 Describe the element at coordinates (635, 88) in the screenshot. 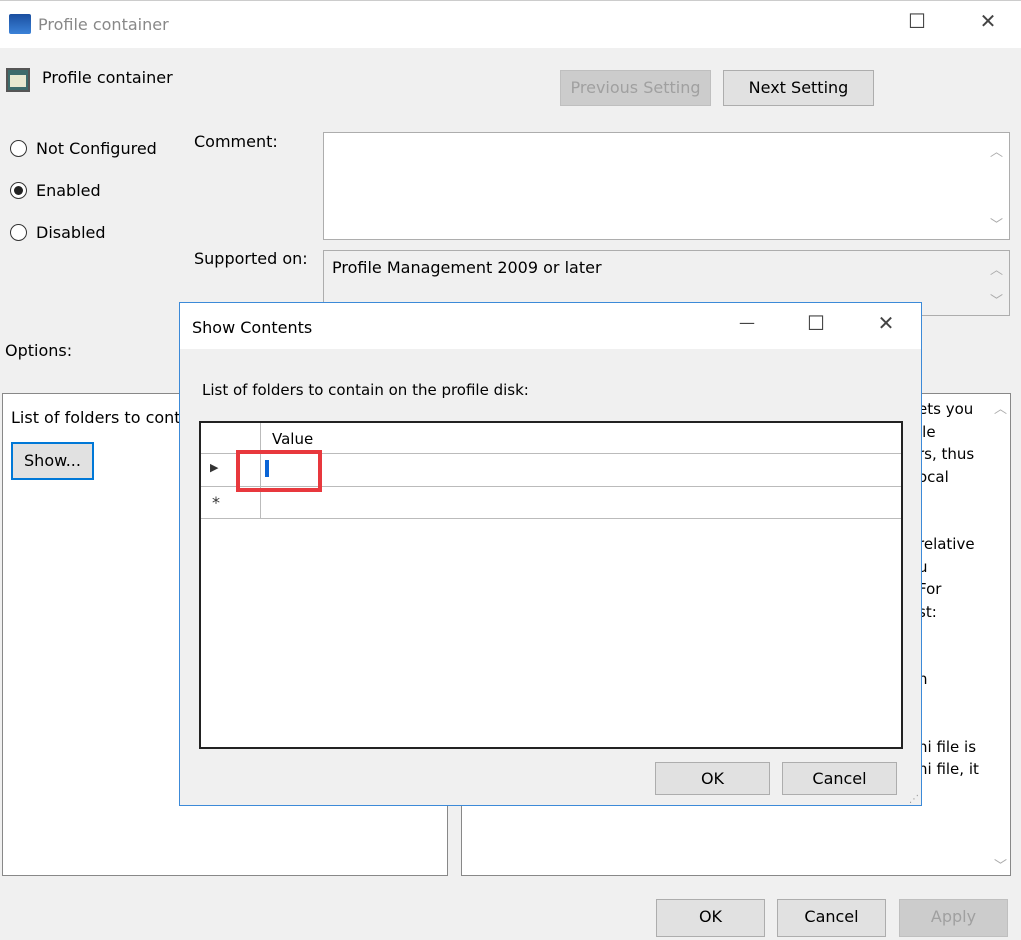

I see `previous-setting-button: Previous Setting` at that location.